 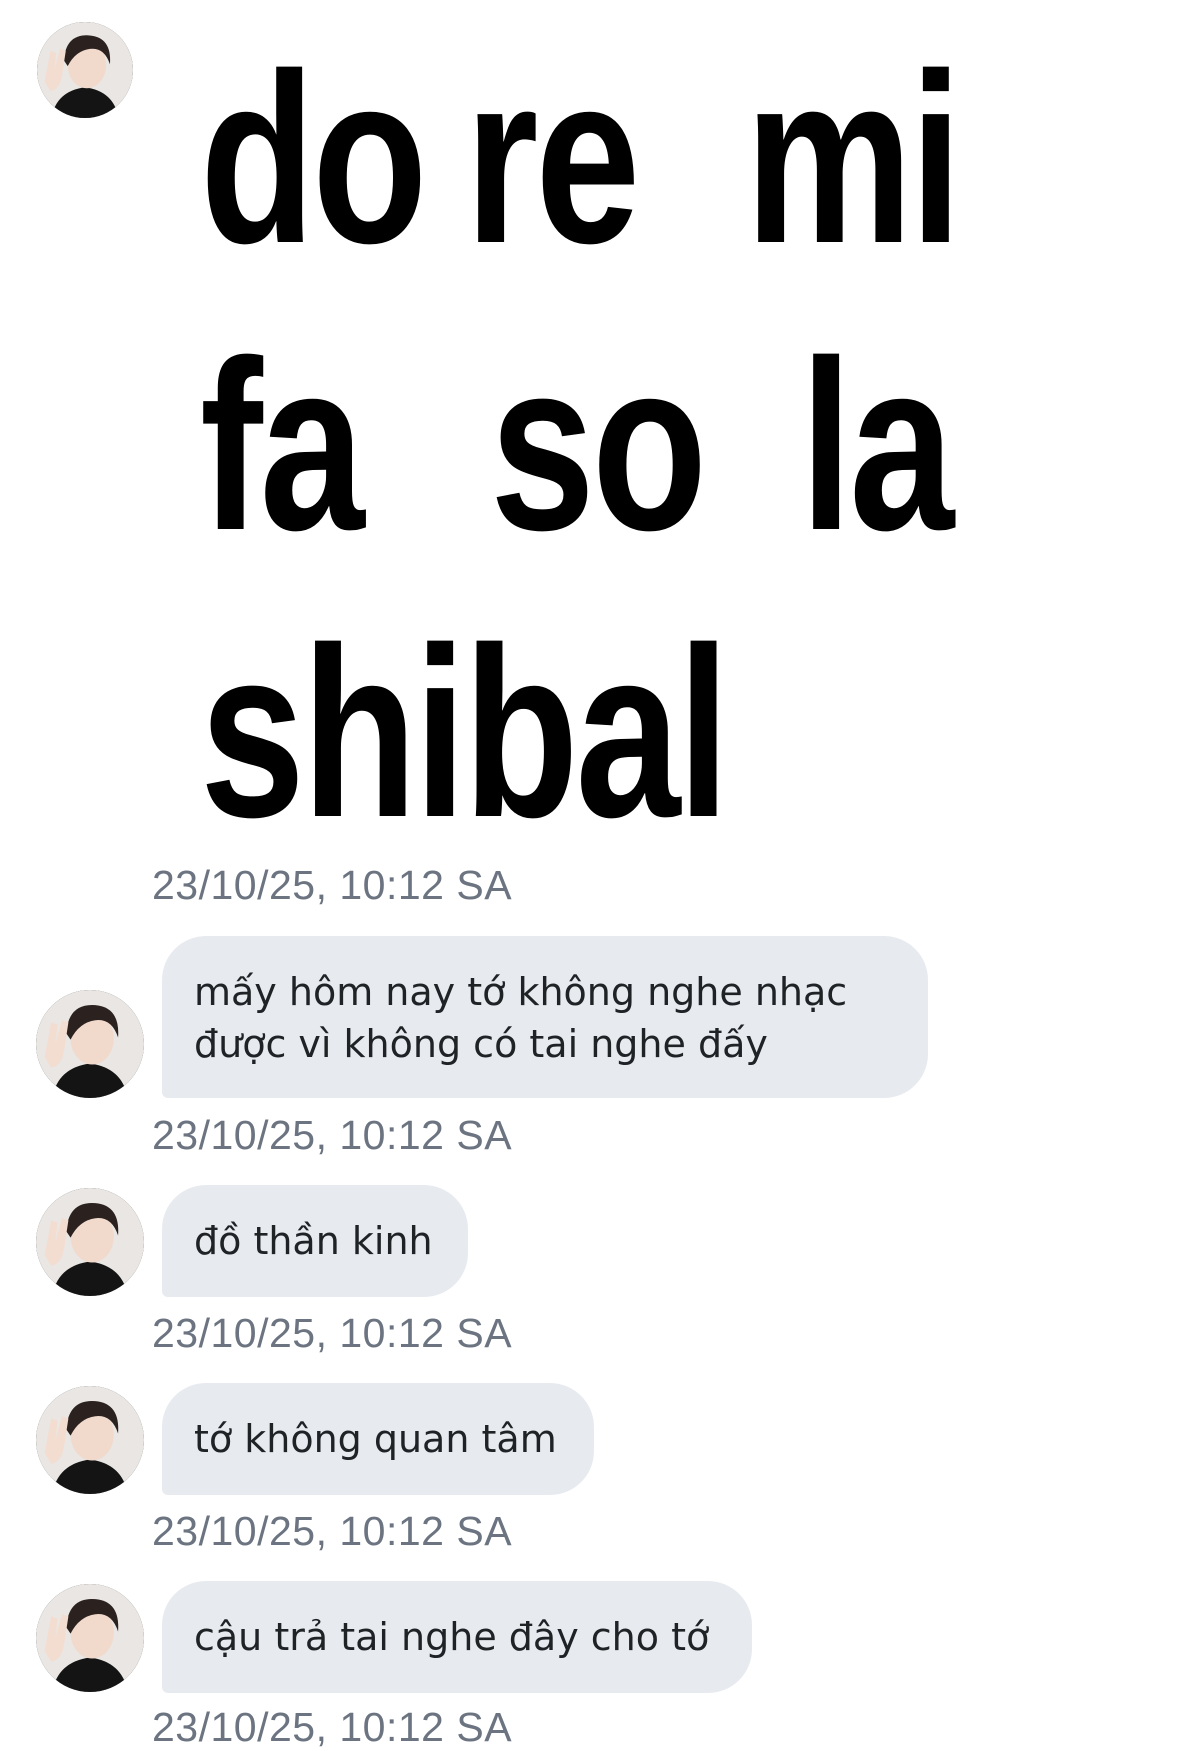 I want to click on meme-word-fa: fa, so click(x=282, y=446).